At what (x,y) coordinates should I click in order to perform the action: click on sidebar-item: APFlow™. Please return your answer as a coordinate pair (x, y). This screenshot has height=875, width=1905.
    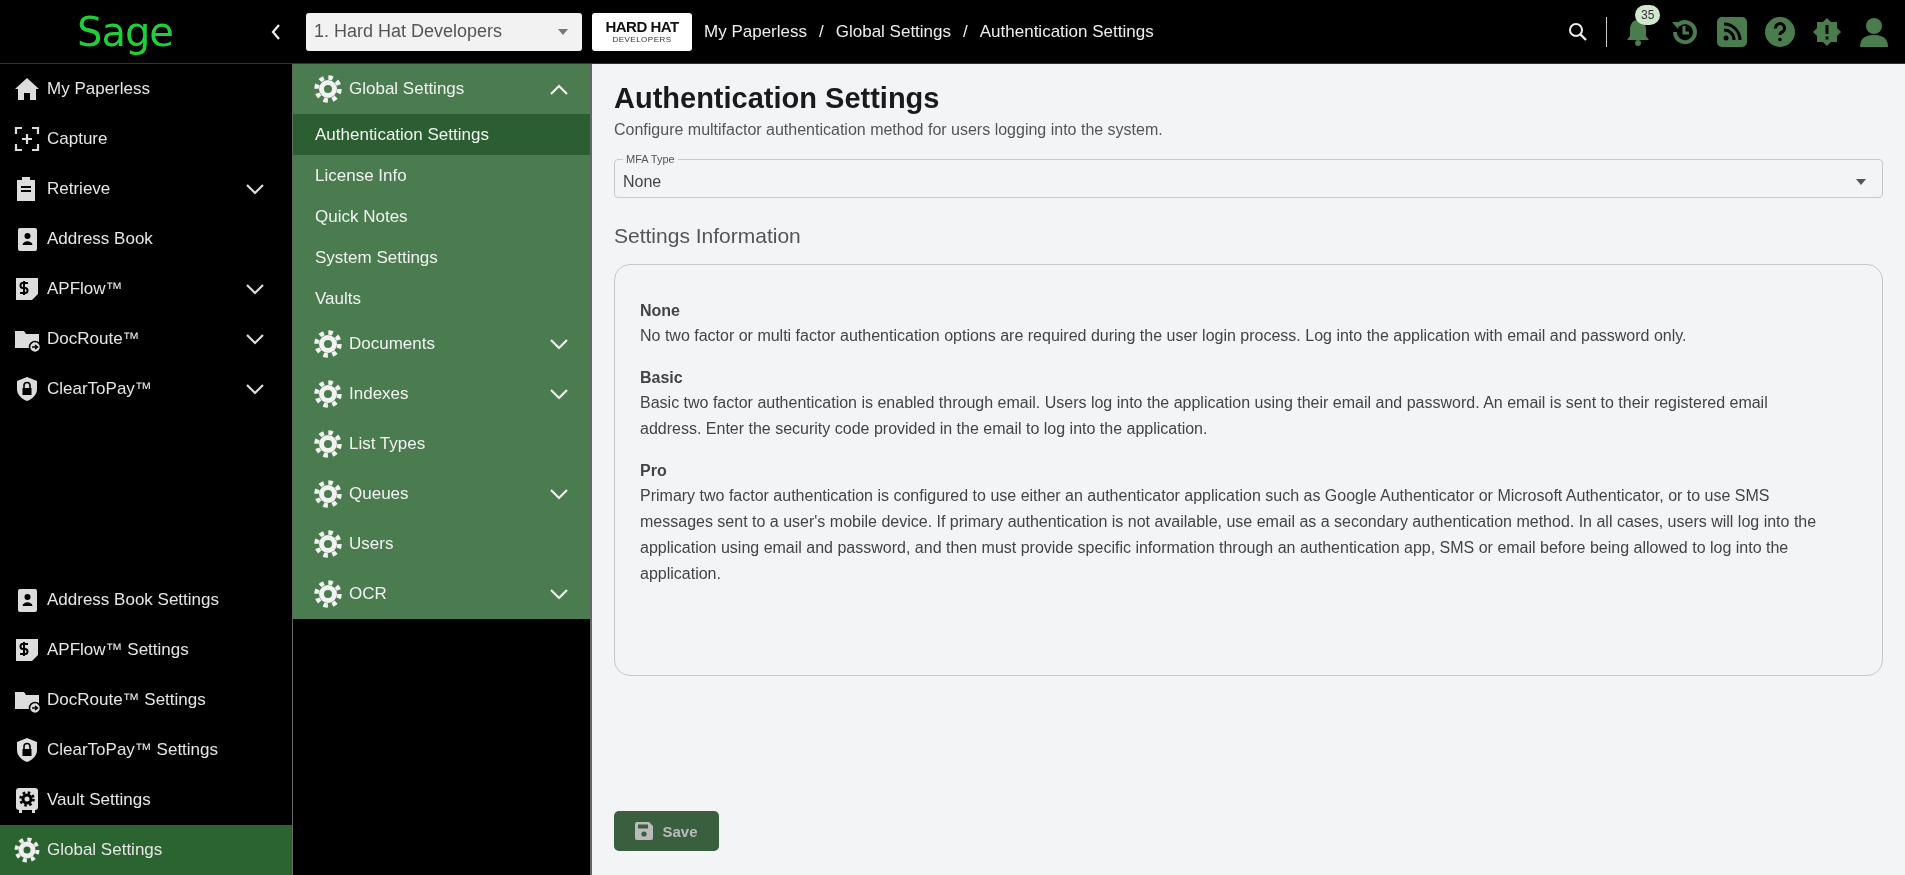
    Looking at the image, I should click on (146, 289).